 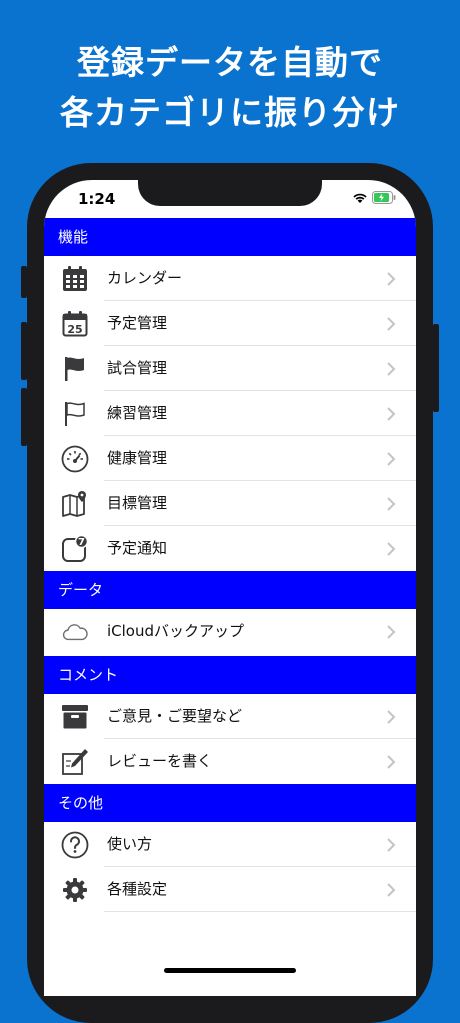 I want to click on menu-item-match: 試合管理, so click(x=230, y=368).